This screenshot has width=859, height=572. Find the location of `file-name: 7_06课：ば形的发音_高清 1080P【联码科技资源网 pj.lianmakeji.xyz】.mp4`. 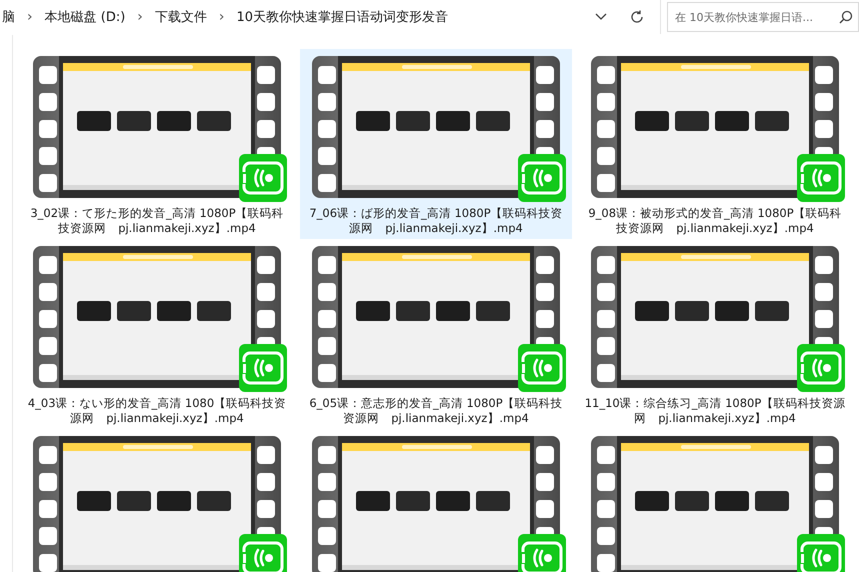

file-name: 7_06课：ば形的发音_高清 1080P【联码科技资源网 pj.lianmakeji.xyz】.mp4 is located at coordinates (436, 221).